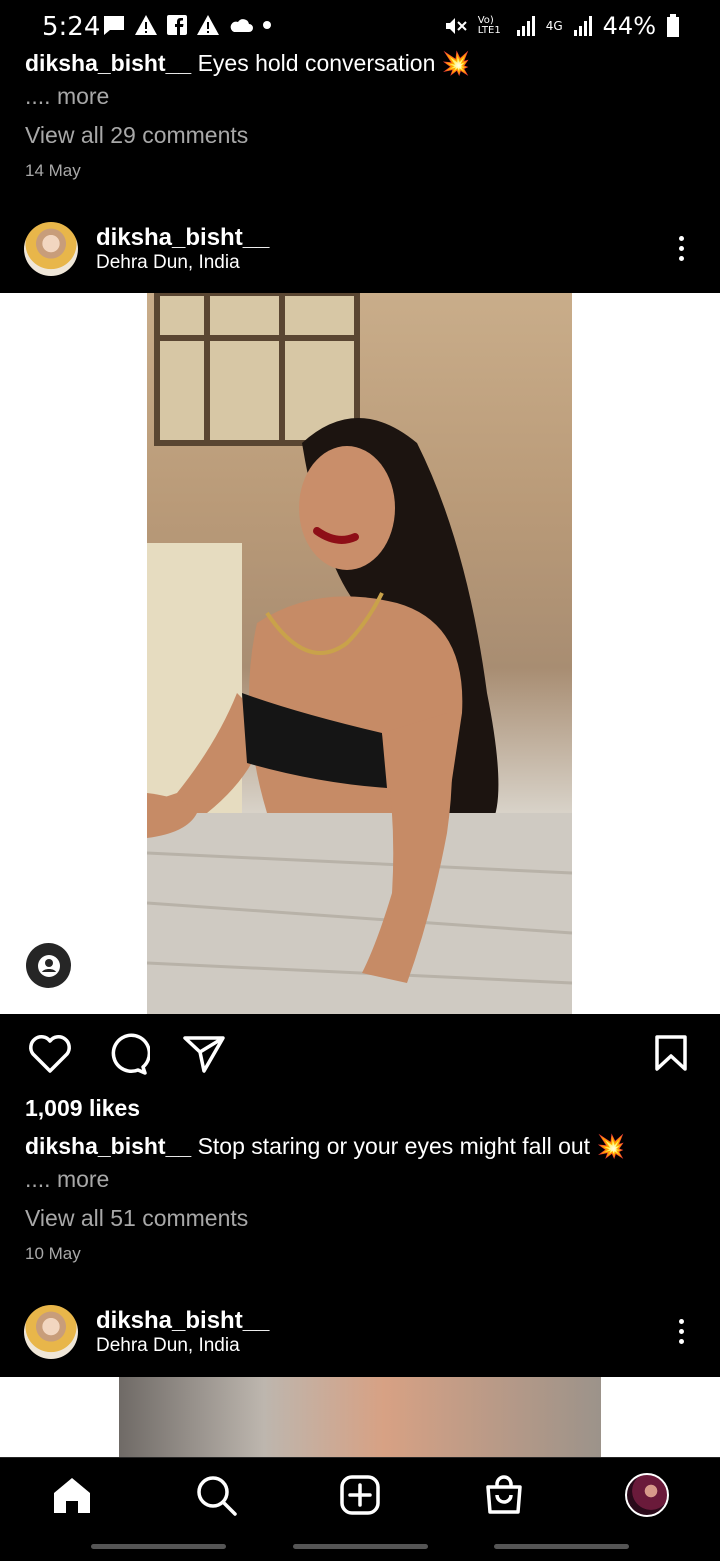 The height and width of the screenshot is (1561, 720). Describe the element at coordinates (114, 25) in the screenshot. I see `message-icon` at that location.